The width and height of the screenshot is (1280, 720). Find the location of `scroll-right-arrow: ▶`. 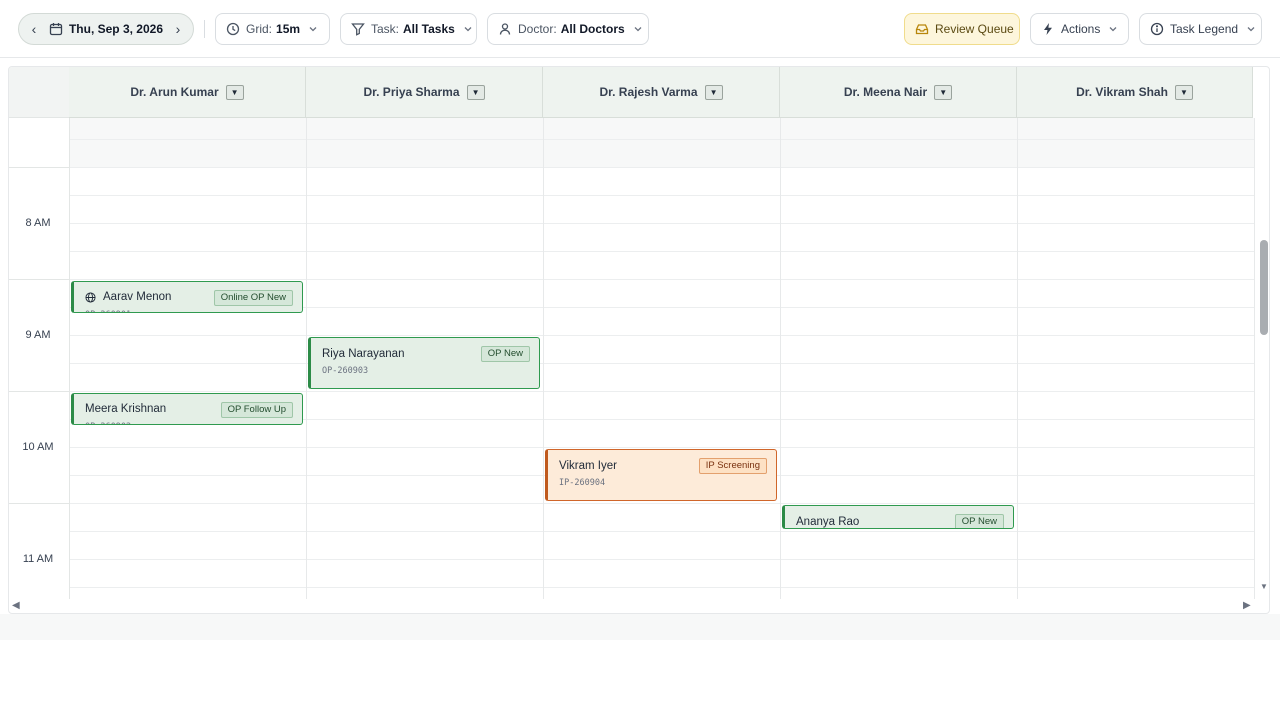

scroll-right-arrow: ▶ is located at coordinates (1247, 605).